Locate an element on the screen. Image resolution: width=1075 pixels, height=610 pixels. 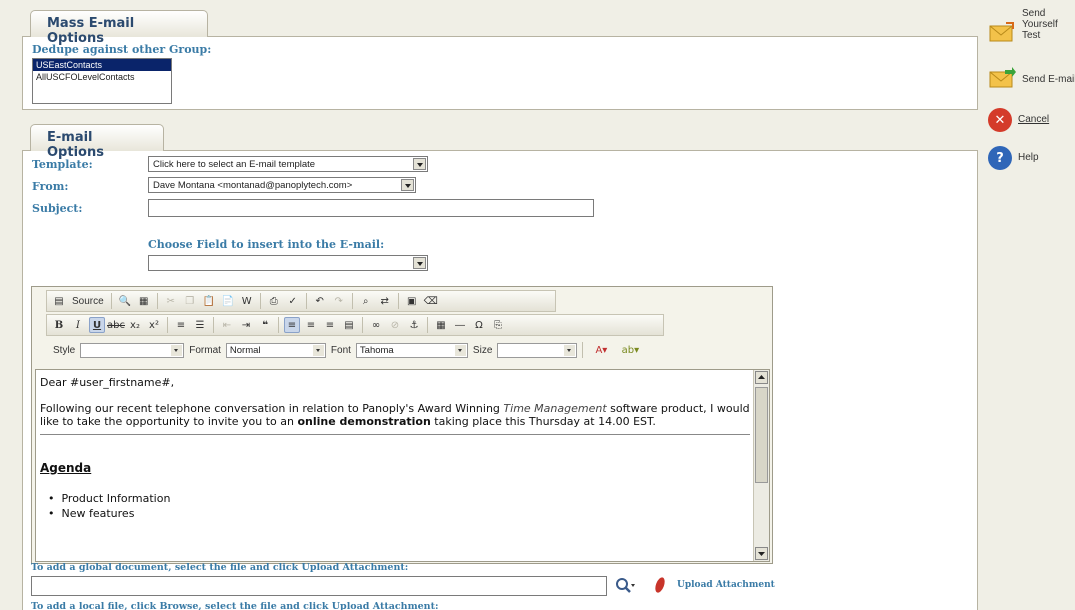
special-char-icon: Ω is located at coordinates (479, 325).